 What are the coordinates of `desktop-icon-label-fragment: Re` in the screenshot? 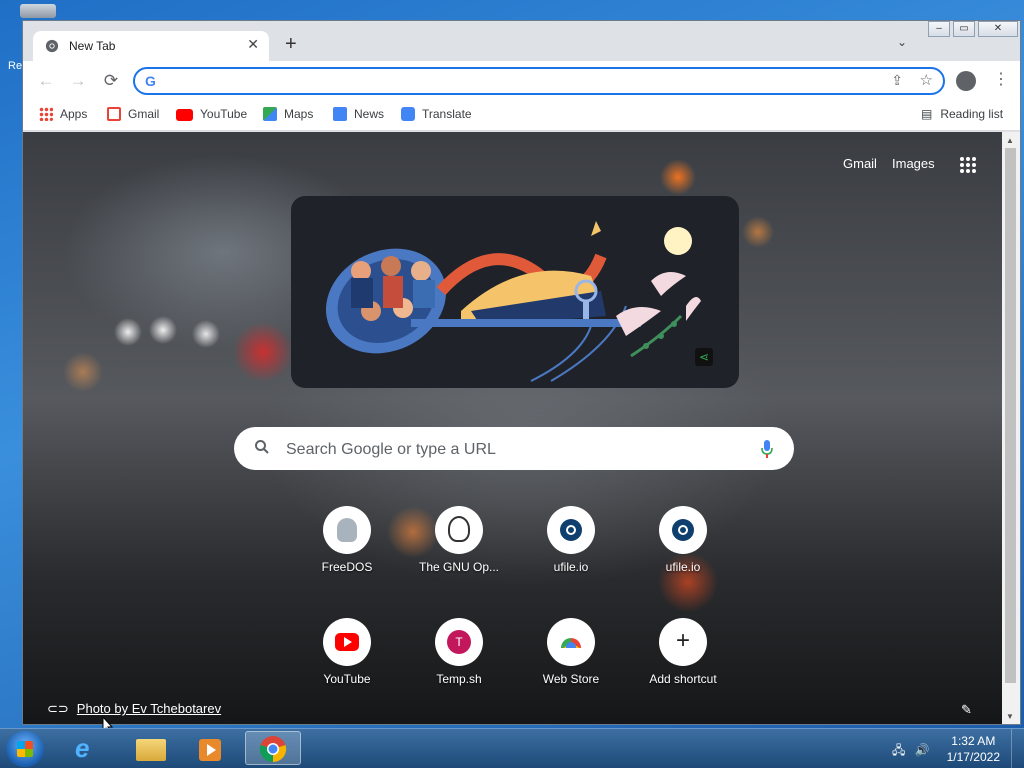 It's located at (15, 66).